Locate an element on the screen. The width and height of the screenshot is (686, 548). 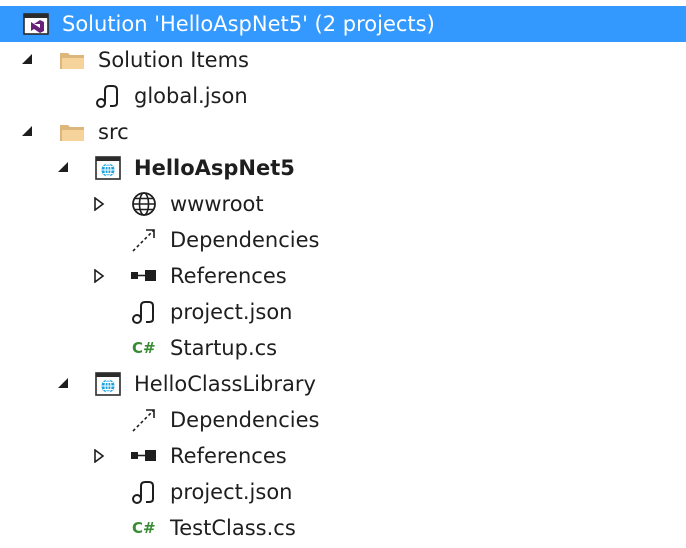
tree-item-label: Startup.cs is located at coordinates (224, 348).